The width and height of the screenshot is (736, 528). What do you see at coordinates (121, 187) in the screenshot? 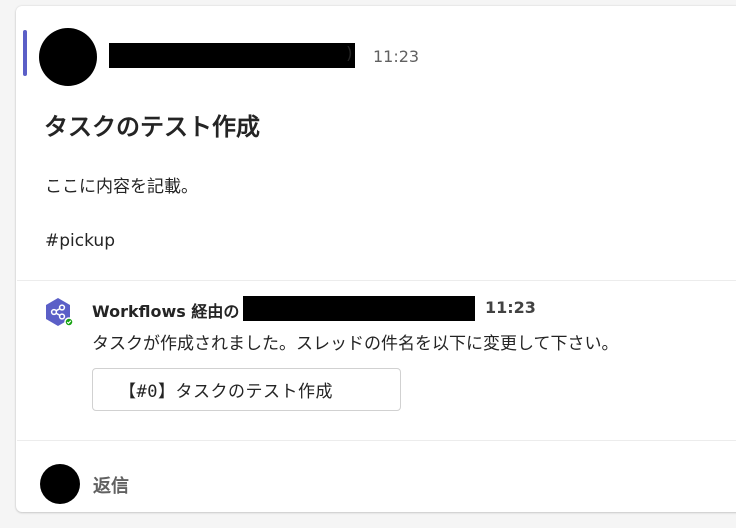
I see `post-body: ここに内容を記載。` at bounding box center [121, 187].